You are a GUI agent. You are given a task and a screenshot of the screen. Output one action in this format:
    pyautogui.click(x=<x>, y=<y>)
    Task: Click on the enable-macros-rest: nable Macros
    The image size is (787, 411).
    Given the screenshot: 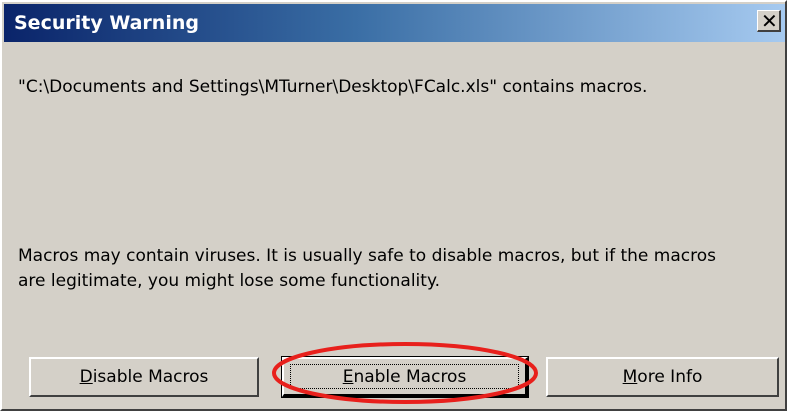 What is the action you would take?
    pyautogui.click(x=410, y=376)
    